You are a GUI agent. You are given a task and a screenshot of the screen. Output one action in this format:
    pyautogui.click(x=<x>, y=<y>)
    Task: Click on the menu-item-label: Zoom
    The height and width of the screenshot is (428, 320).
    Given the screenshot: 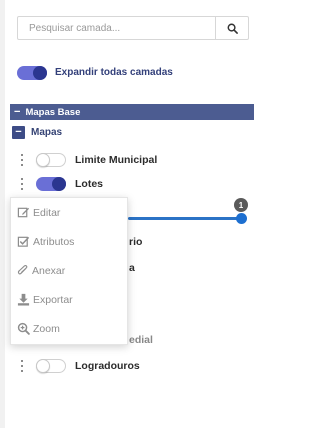 What is the action you would take?
    pyautogui.click(x=46, y=328)
    